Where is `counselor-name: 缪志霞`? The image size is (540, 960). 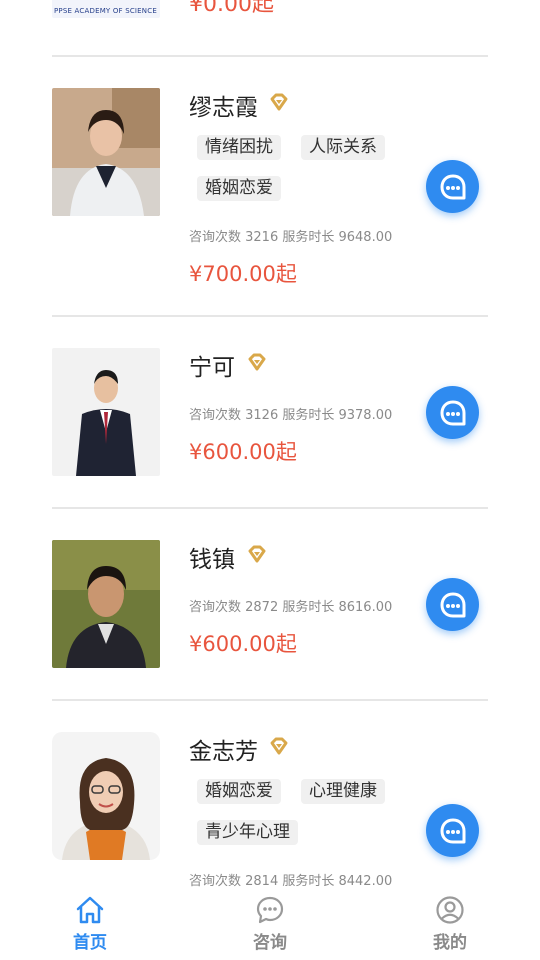
counselor-name: 缪志霞 is located at coordinates (223, 108).